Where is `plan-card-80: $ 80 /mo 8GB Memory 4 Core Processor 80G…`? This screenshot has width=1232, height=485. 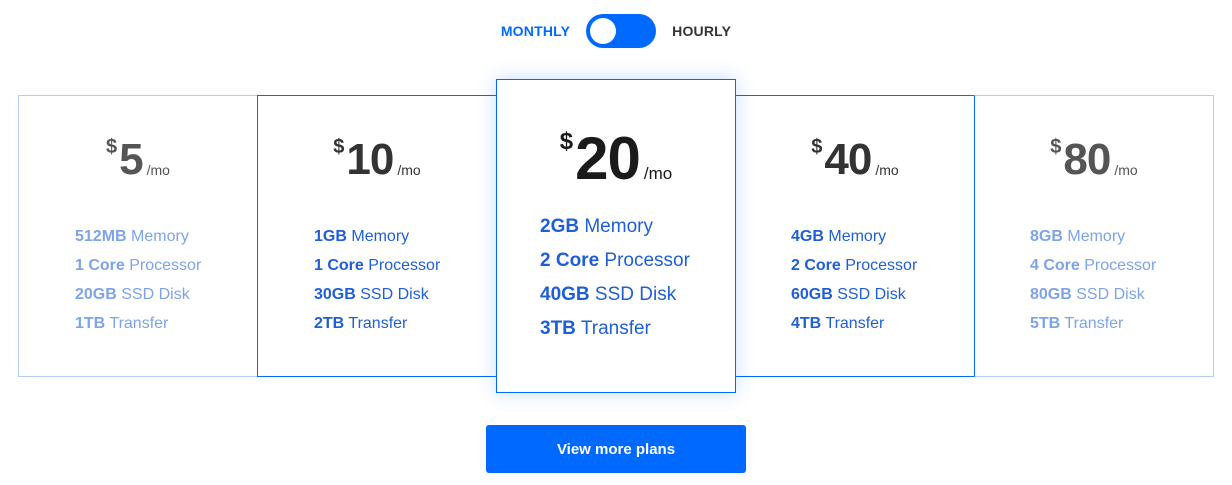
plan-card-80: $ 80 /mo 8GB Memory 4 Core Processor 80G… is located at coordinates (1094, 236).